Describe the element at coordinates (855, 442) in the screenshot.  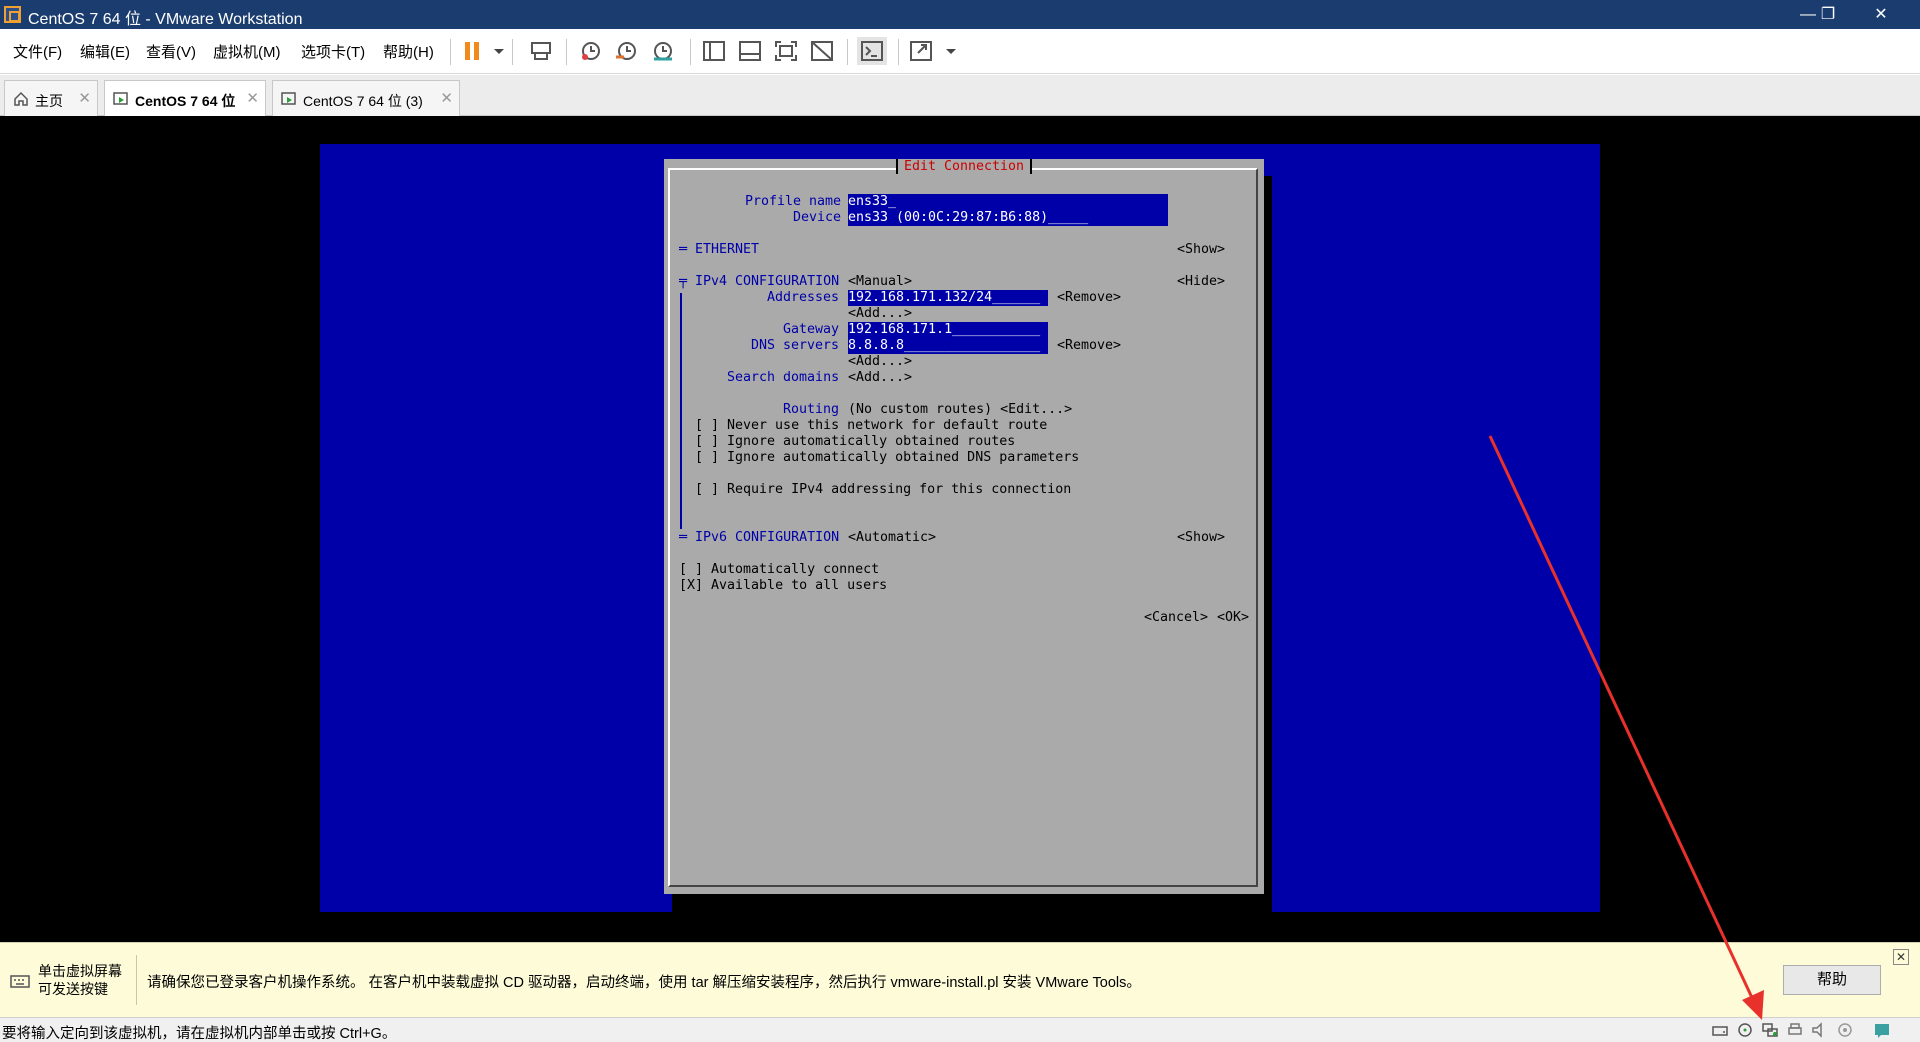
I see `ignore-routes-checkbox: [ ] Ignore automatically obtained routes` at that location.